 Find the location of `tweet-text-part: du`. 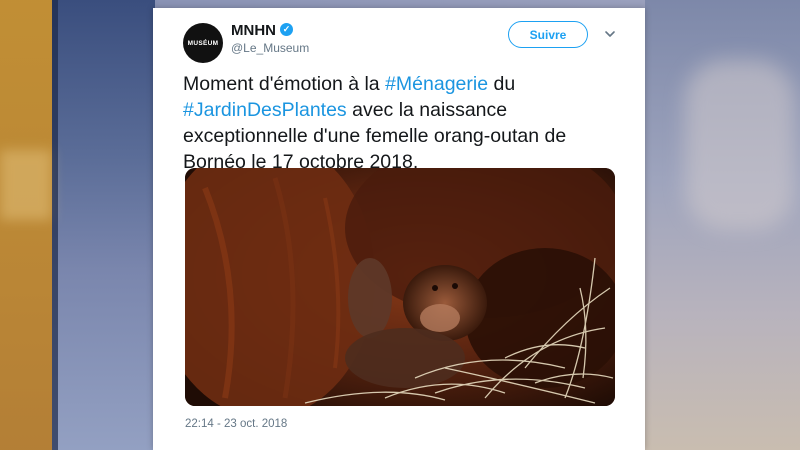

tweet-text-part: du is located at coordinates (502, 84).